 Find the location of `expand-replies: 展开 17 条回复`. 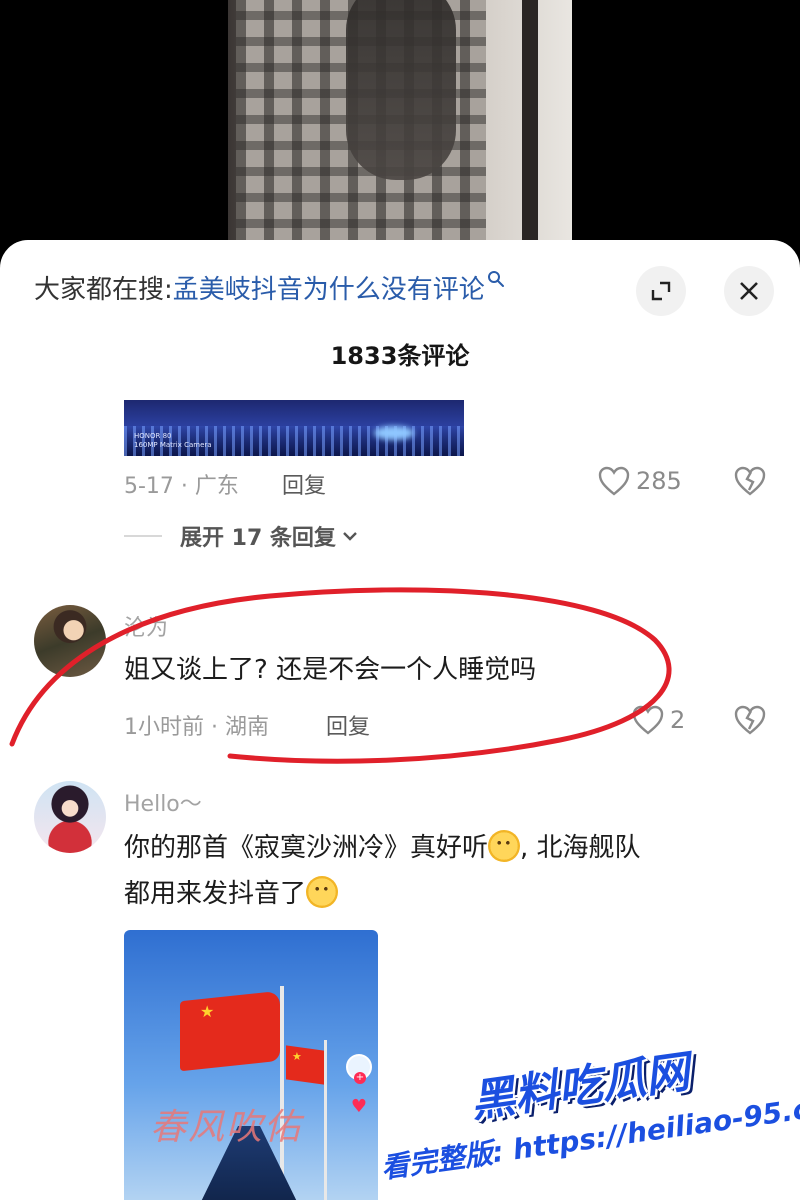

expand-replies: 展开 17 条回复 is located at coordinates (241, 536).